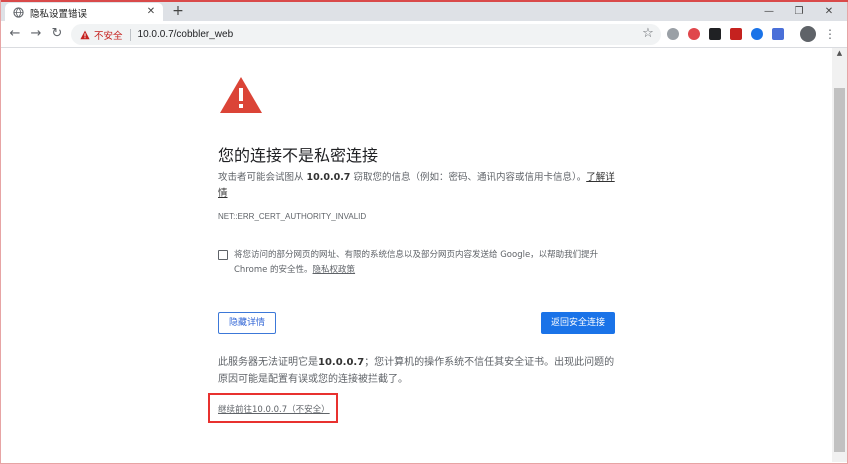 The image size is (848, 464). I want to click on url-text: 10.0.0.7/cobbler_web, so click(186, 34).